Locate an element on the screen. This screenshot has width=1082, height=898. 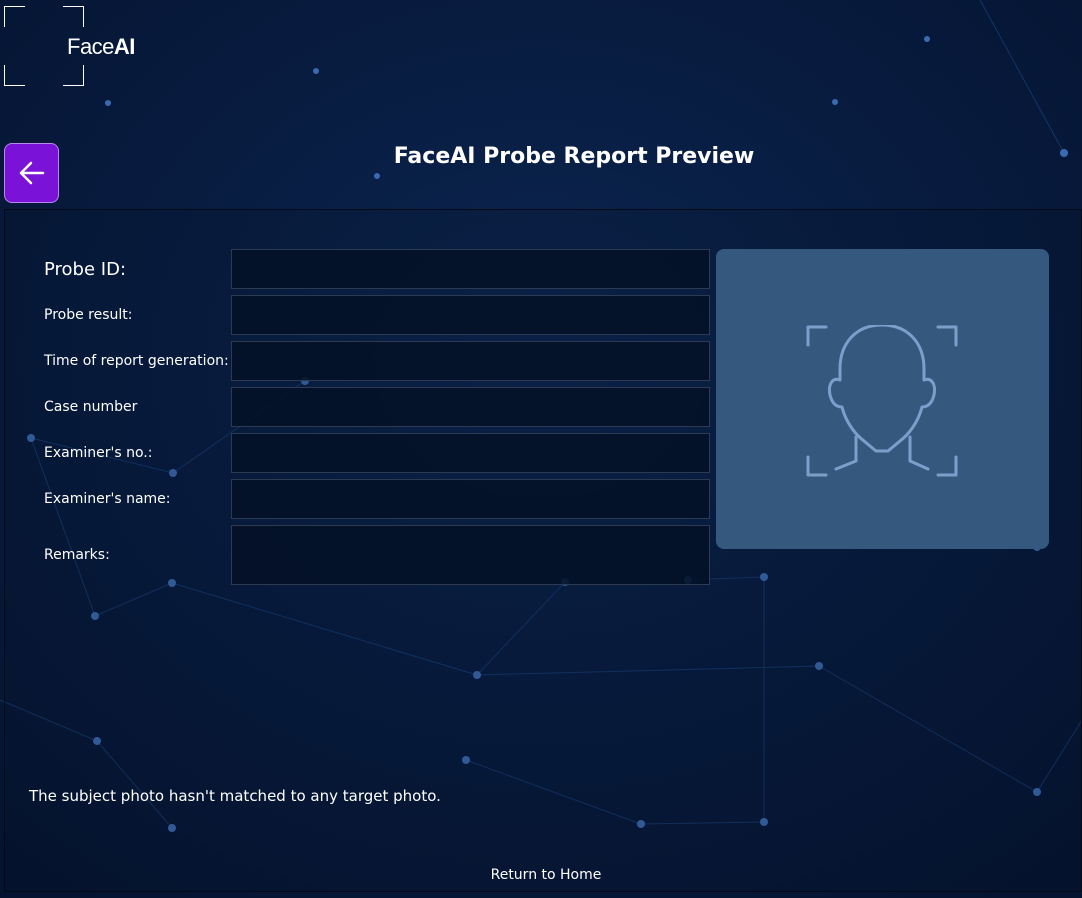
logo-text: FaceAI is located at coordinates (101, 47).